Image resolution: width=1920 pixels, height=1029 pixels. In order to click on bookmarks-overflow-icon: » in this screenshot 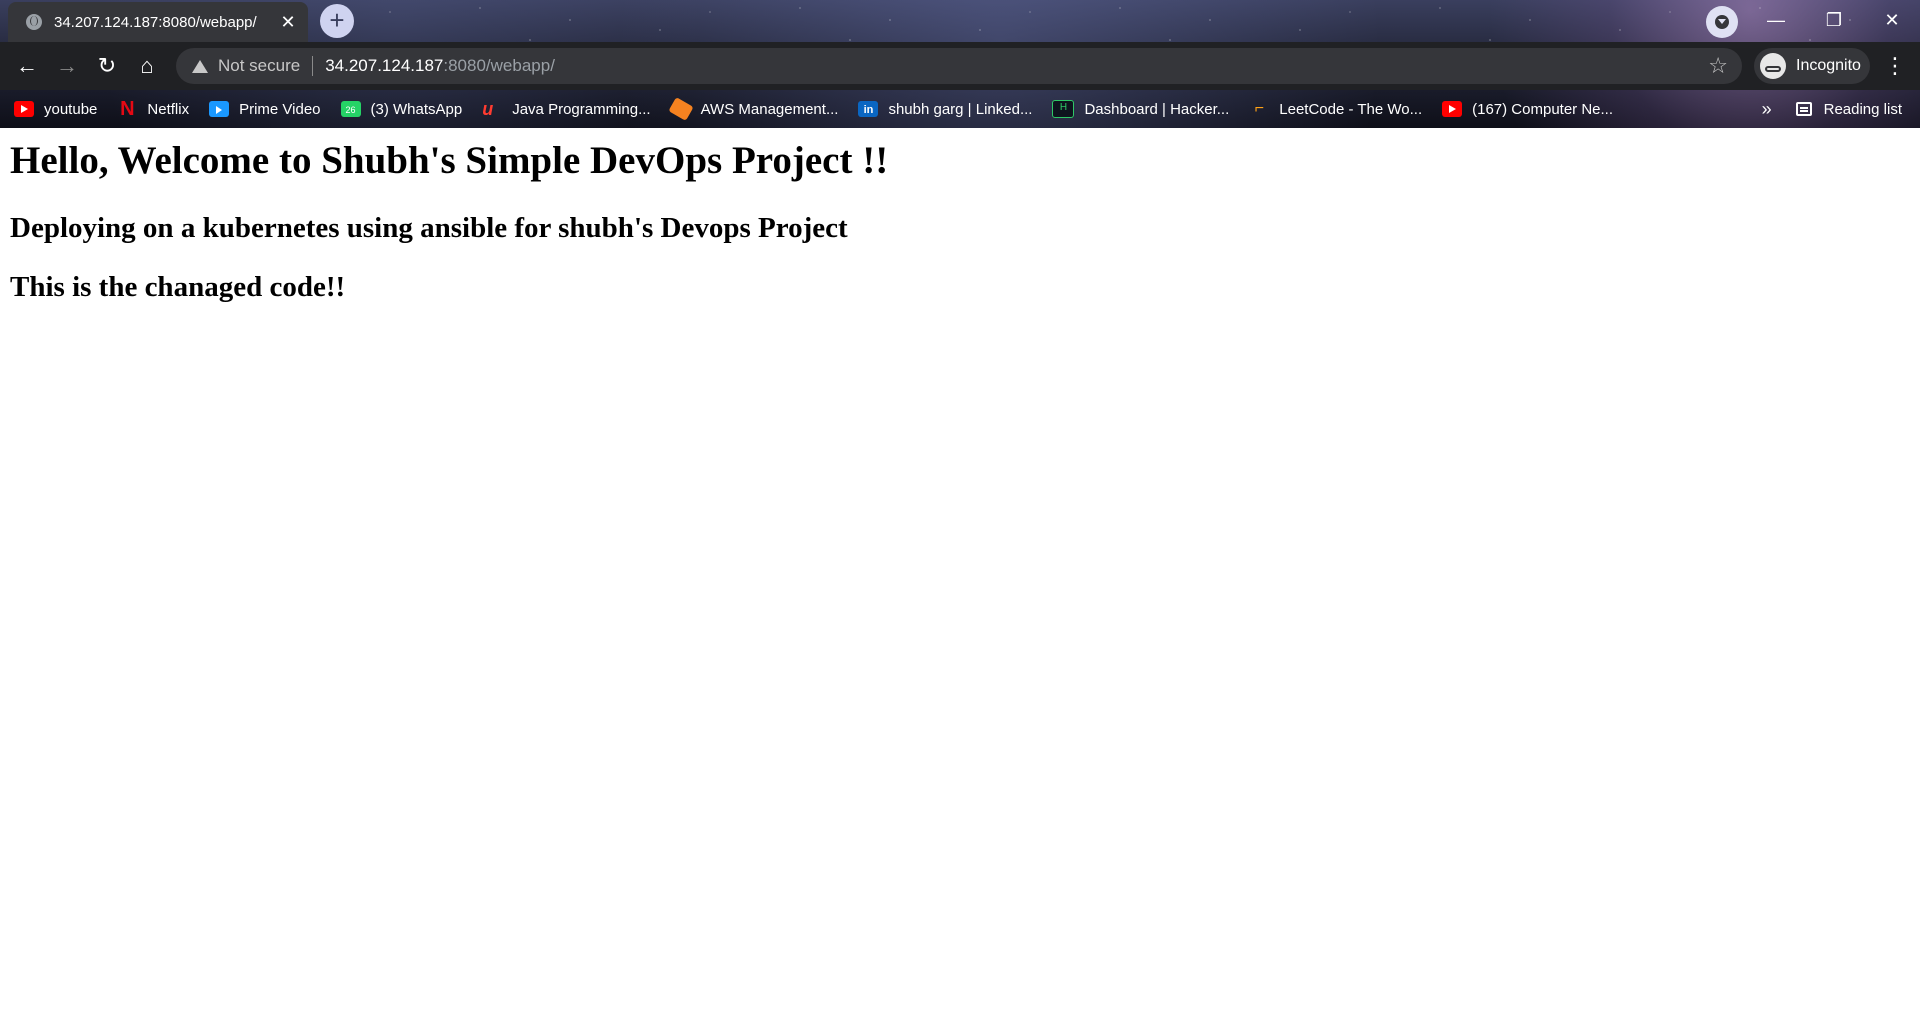, I will do `click(1767, 109)`.